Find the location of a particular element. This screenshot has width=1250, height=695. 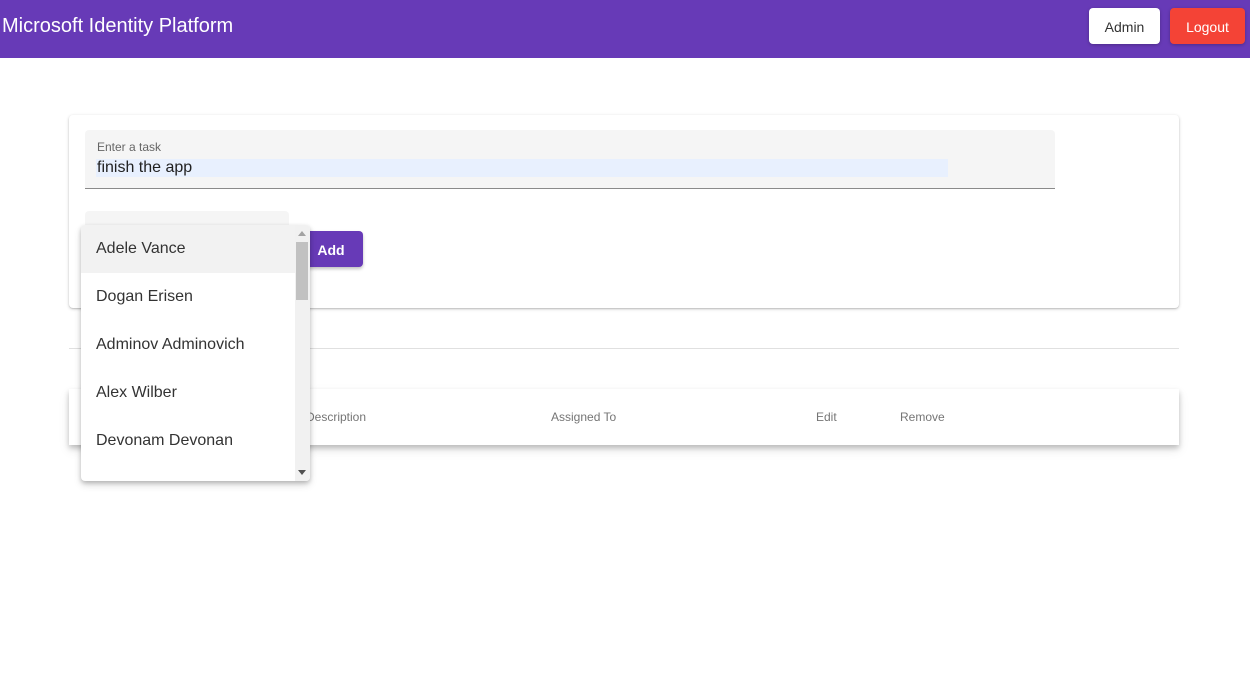

task-input is located at coordinates (522, 168).